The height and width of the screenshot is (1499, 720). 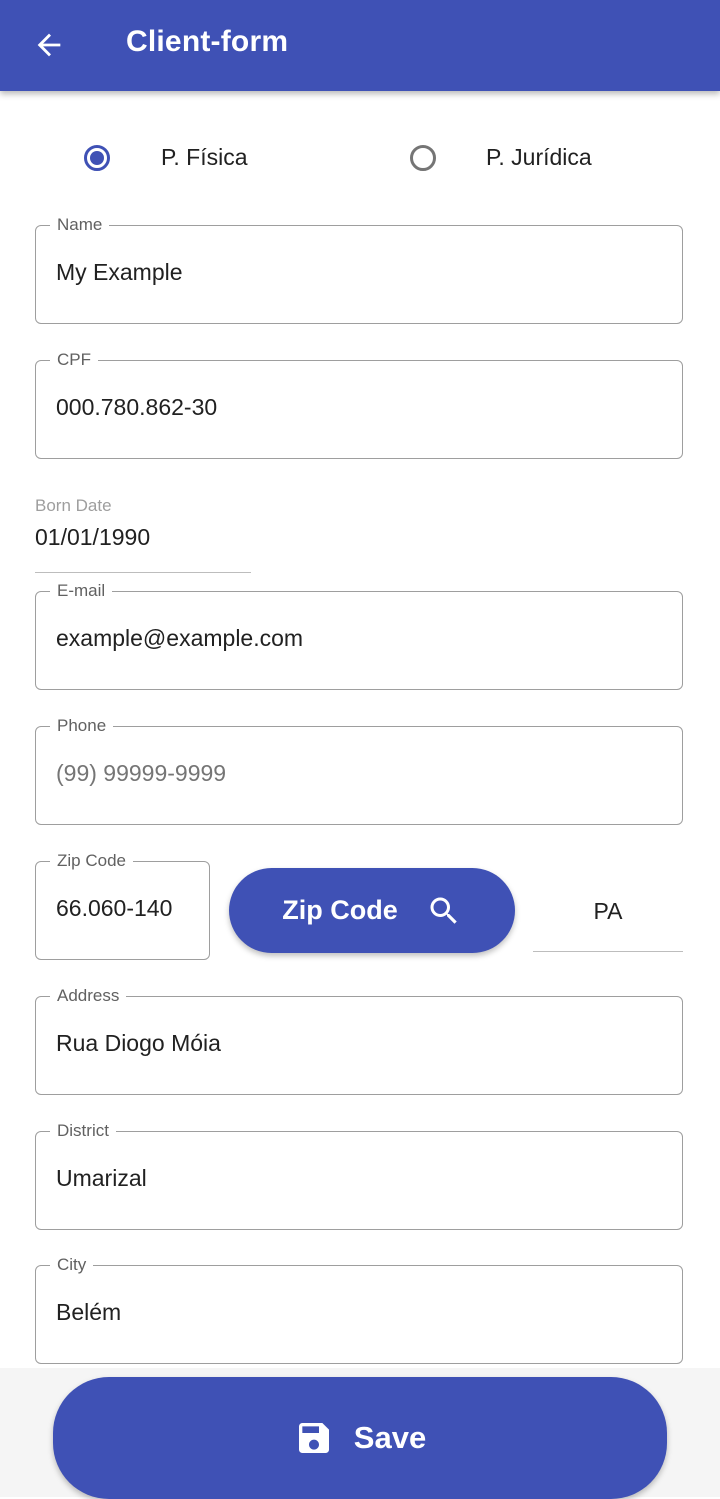 I want to click on app-bar: Client-form, so click(x=360, y=45).